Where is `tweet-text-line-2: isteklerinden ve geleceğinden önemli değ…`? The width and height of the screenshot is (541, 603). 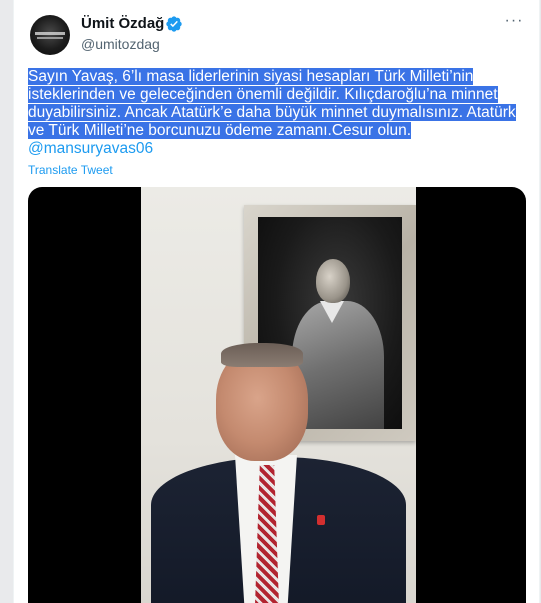 tweet-text-line-2: isteklerinden ve geleceğinden önemli değ… is located at coordinates (263, 94).